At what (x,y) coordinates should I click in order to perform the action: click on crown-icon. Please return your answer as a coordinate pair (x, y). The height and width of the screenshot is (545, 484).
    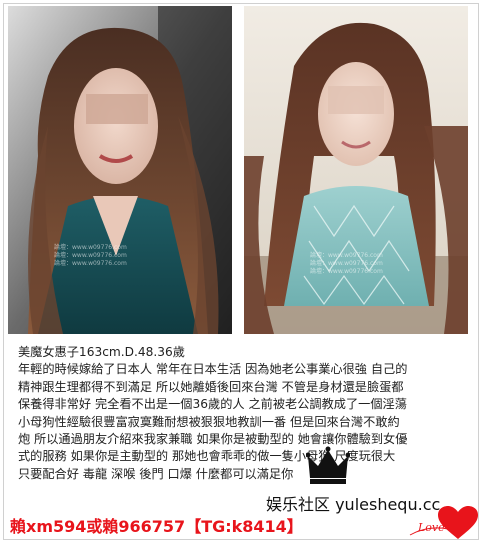
    Looking at the image, I should click on (328, 465).